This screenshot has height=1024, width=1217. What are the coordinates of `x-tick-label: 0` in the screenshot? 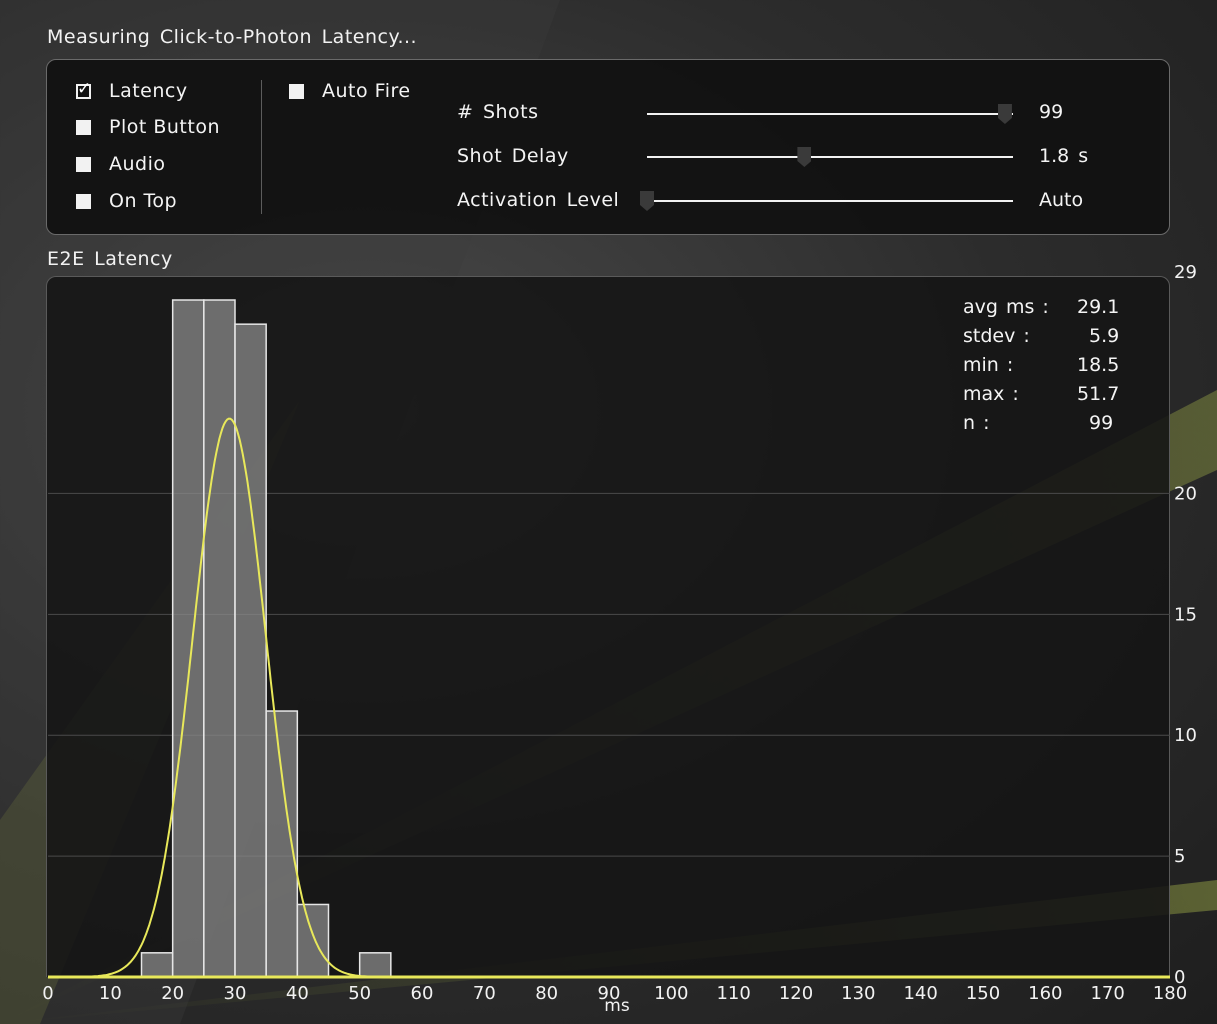 It's located at (47, 993).